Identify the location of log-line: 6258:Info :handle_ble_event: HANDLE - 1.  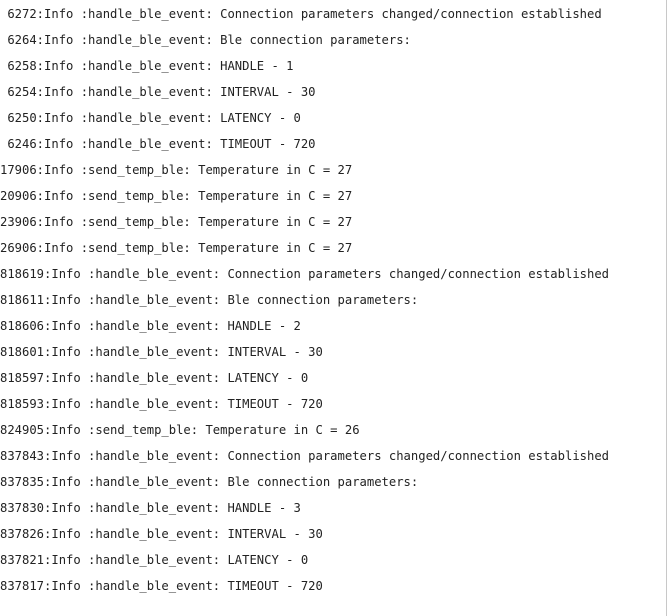
(147, 66).